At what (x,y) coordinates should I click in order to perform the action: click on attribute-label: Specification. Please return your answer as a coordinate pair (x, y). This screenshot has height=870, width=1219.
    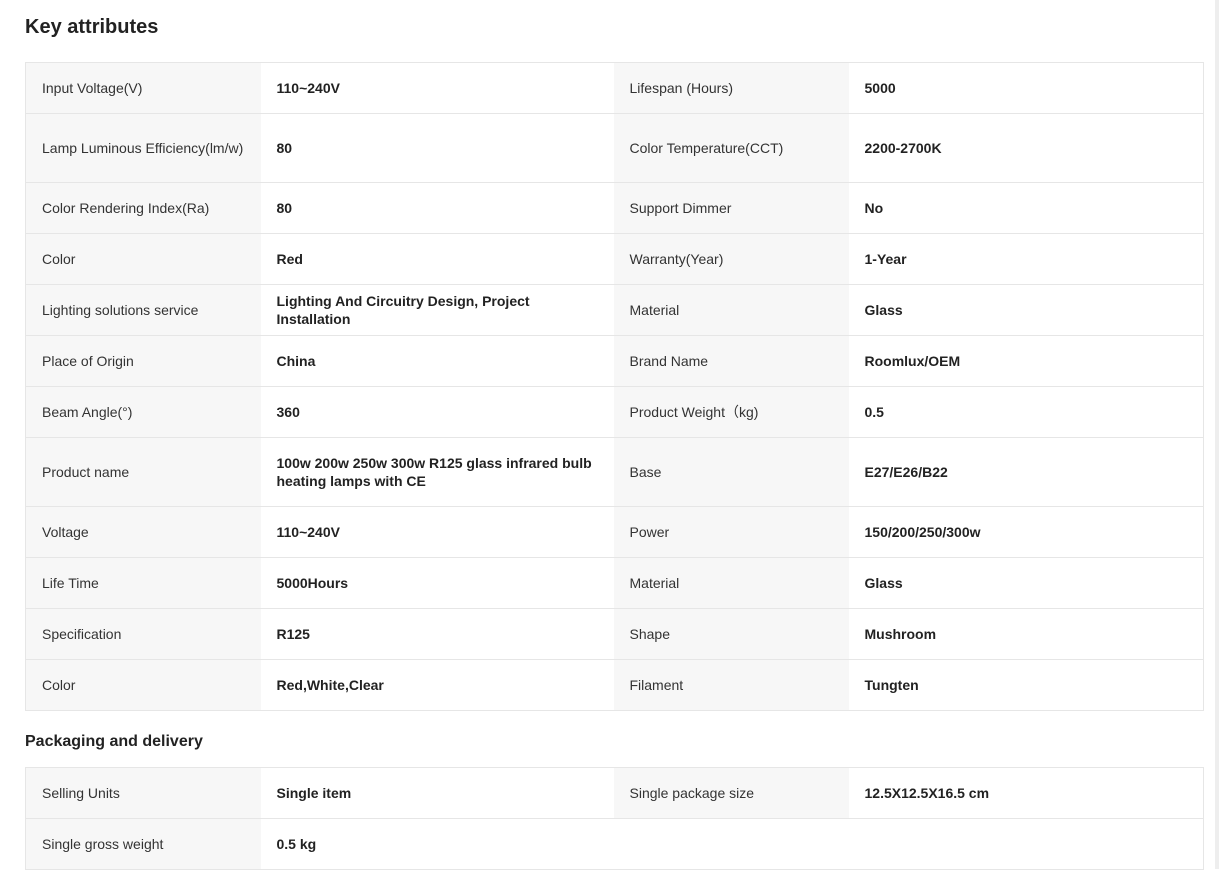
    Looking at the image, I should click on (143, 634).